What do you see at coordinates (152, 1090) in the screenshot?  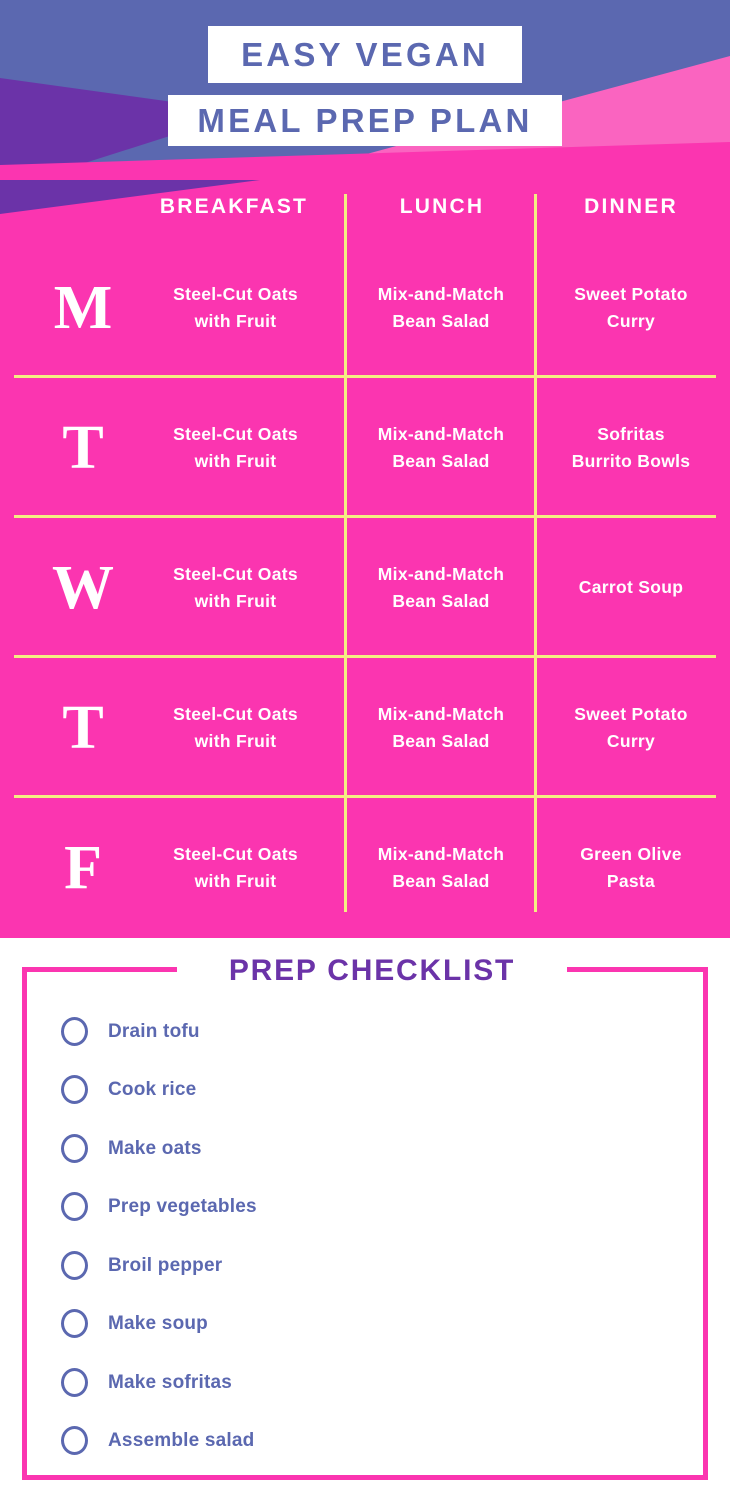 I see `checklist-item-label: Cook rice` at bounding box center [152, 1090].